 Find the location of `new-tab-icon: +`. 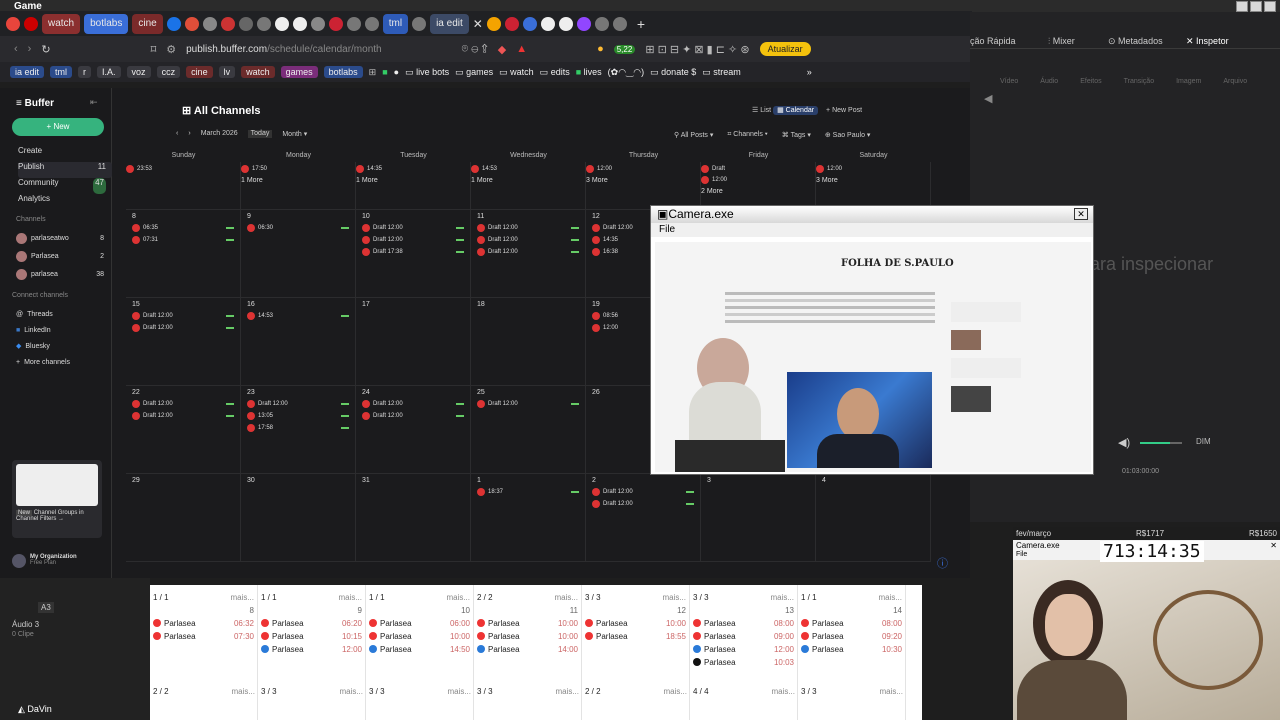

new-tab-icon: + is located at coordinates (641, 24).